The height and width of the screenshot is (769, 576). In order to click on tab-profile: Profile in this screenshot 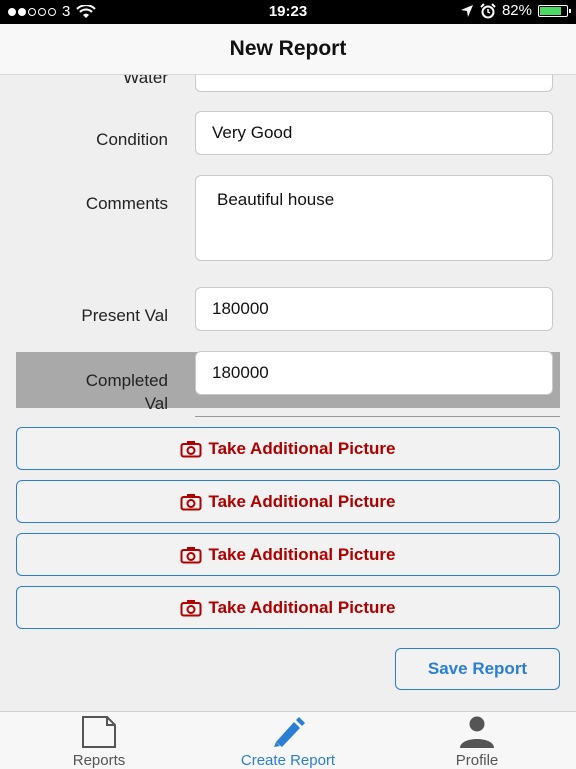, I will do `click(477, 740)`.